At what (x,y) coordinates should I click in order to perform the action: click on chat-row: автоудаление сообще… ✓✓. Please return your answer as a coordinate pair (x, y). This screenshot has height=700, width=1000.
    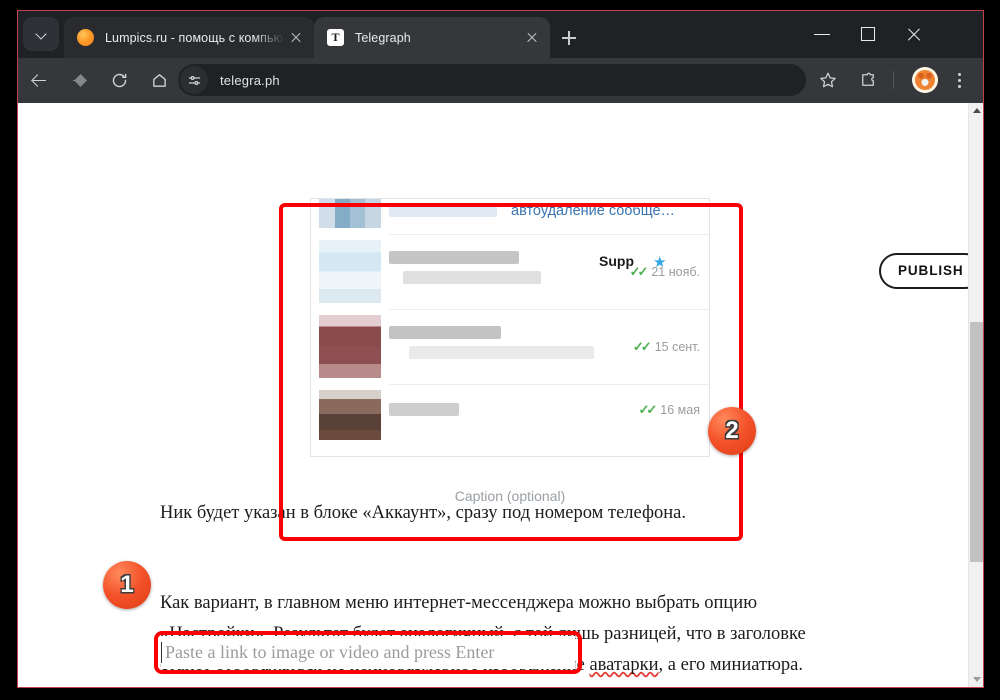
    Looking at the image, I should click on (510, 216).